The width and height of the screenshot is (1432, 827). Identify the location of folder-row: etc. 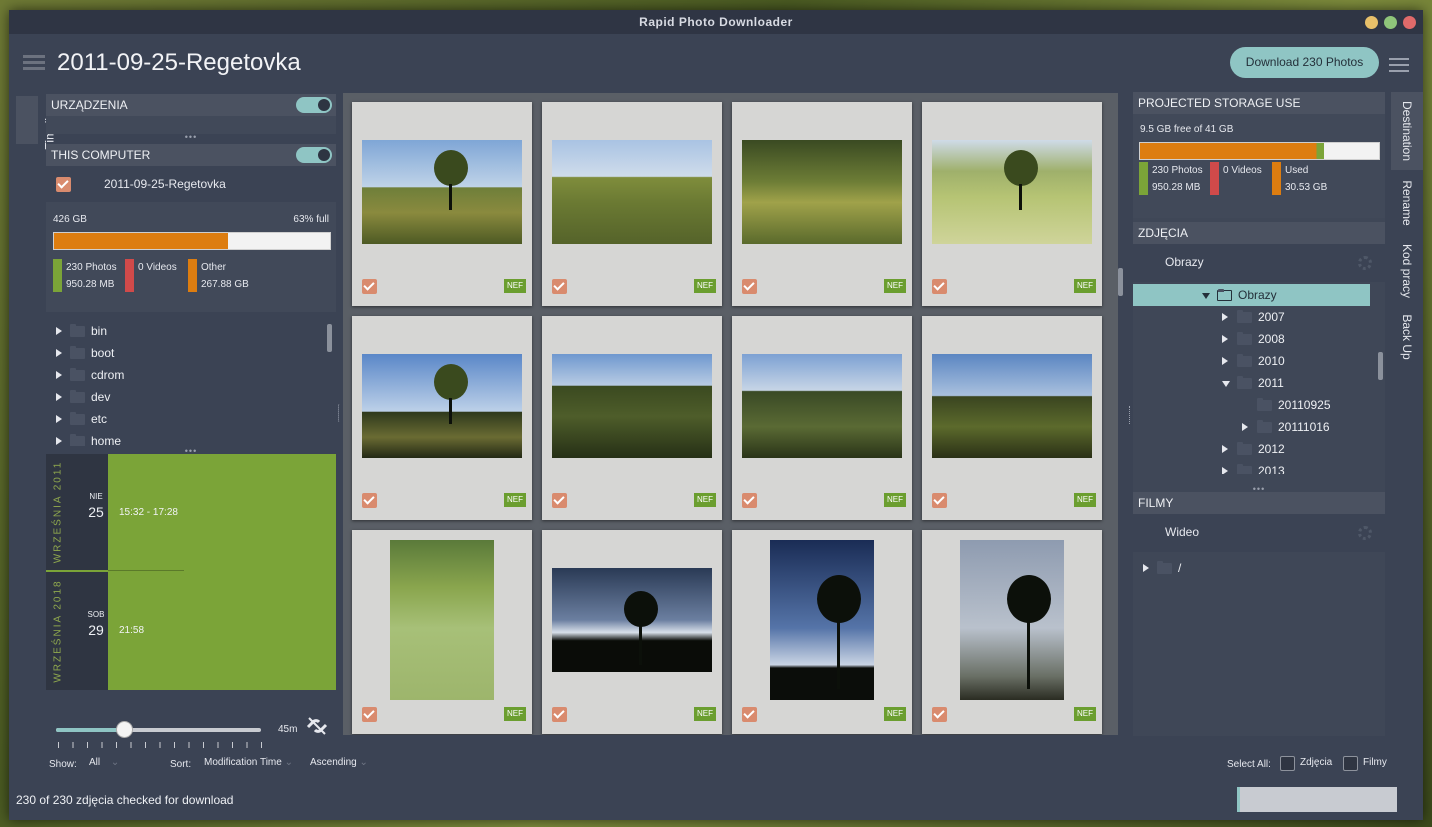
(186, 419).